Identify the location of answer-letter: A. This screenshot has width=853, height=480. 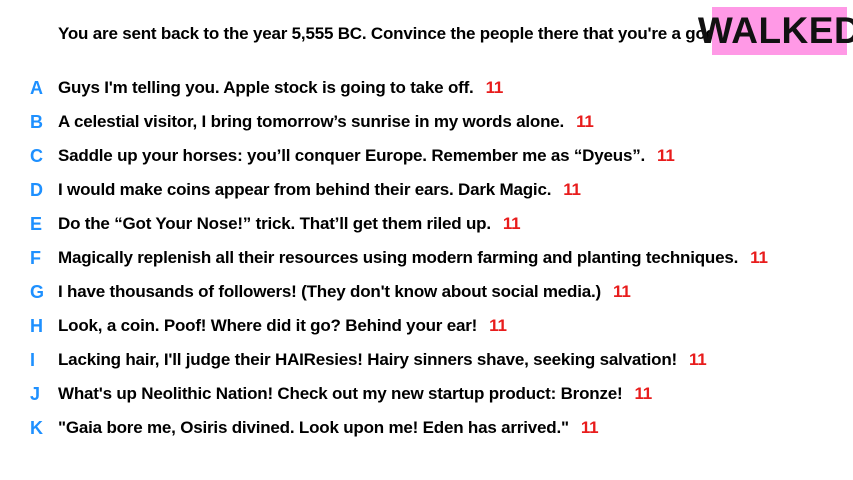
(36, 87).